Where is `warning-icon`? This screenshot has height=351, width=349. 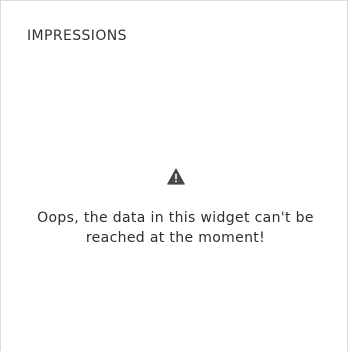 warning-icon is located at coordinates (176, 176).